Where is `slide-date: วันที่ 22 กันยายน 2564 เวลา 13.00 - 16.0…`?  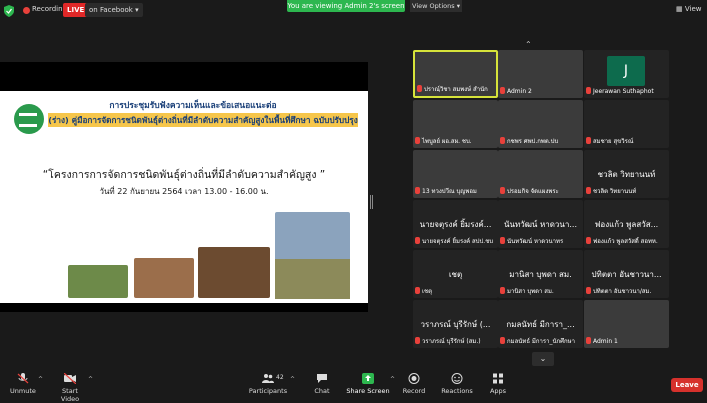 slide-date: วันที่ 22 กันยายน 2564 เวลา 13.00 - 16.0… is located at coordinates (184, 191).